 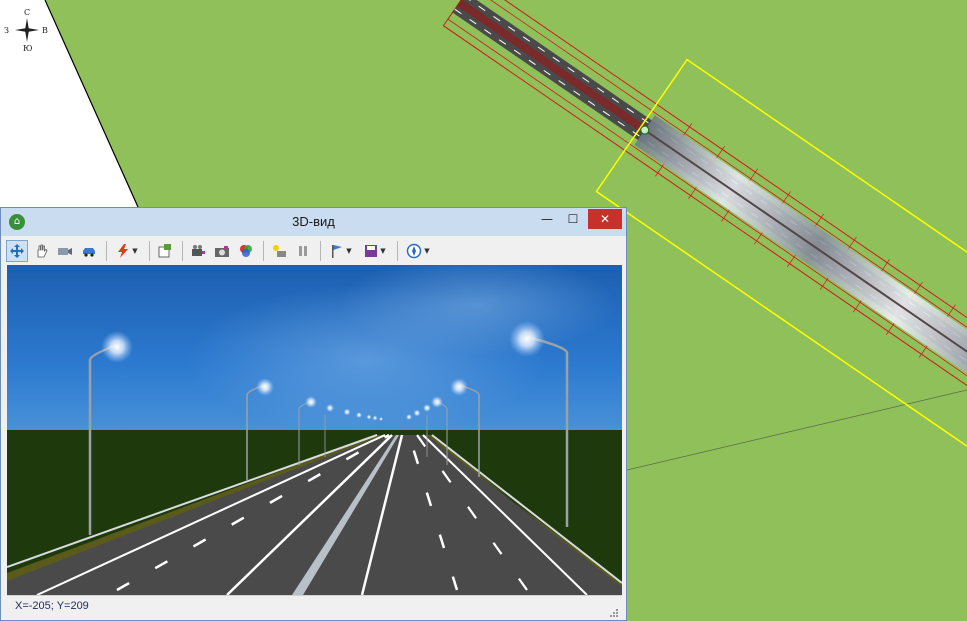 I want to click on car-view-button, so click(x=89, y=251).